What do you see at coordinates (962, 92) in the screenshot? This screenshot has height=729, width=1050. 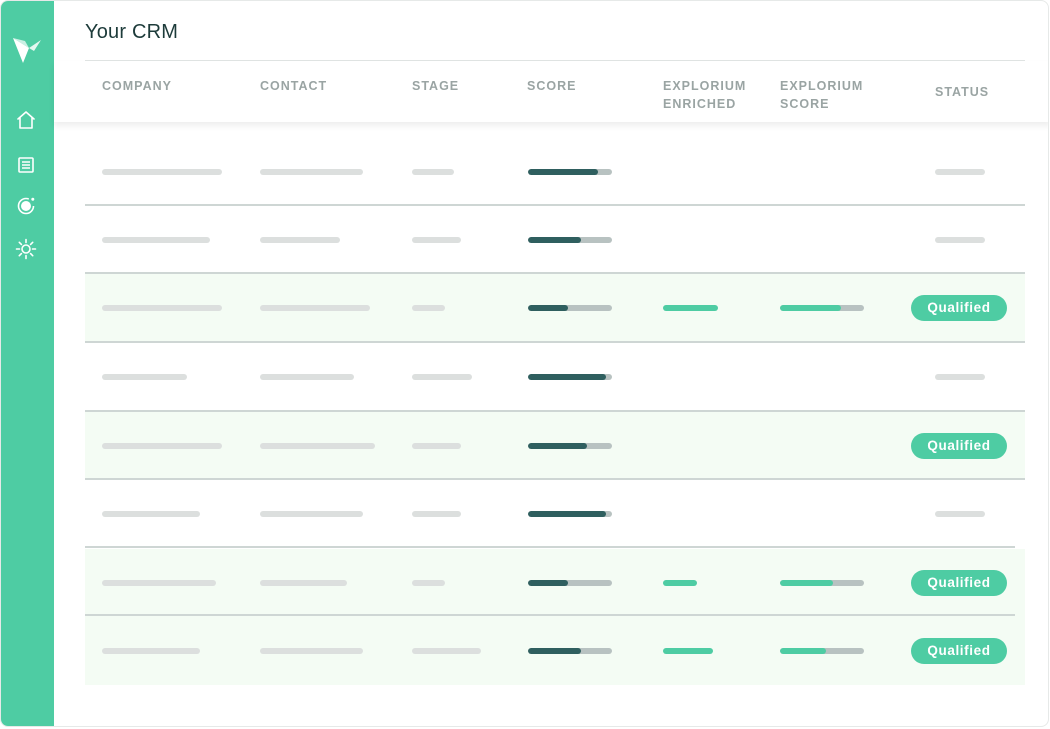 I see `column-header-status: STATUS` at bounding box center [962, 92].